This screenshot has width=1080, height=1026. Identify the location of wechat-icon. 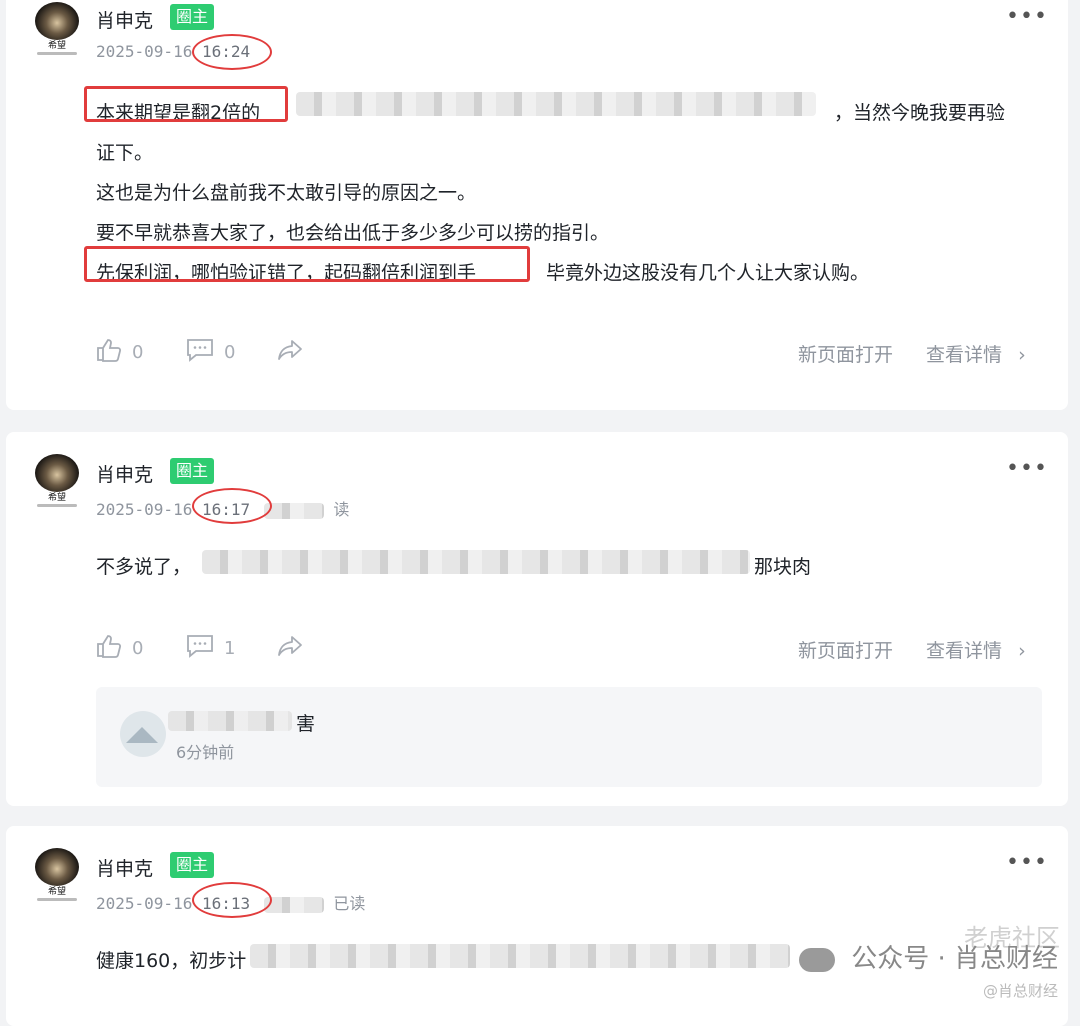
(816, 959).